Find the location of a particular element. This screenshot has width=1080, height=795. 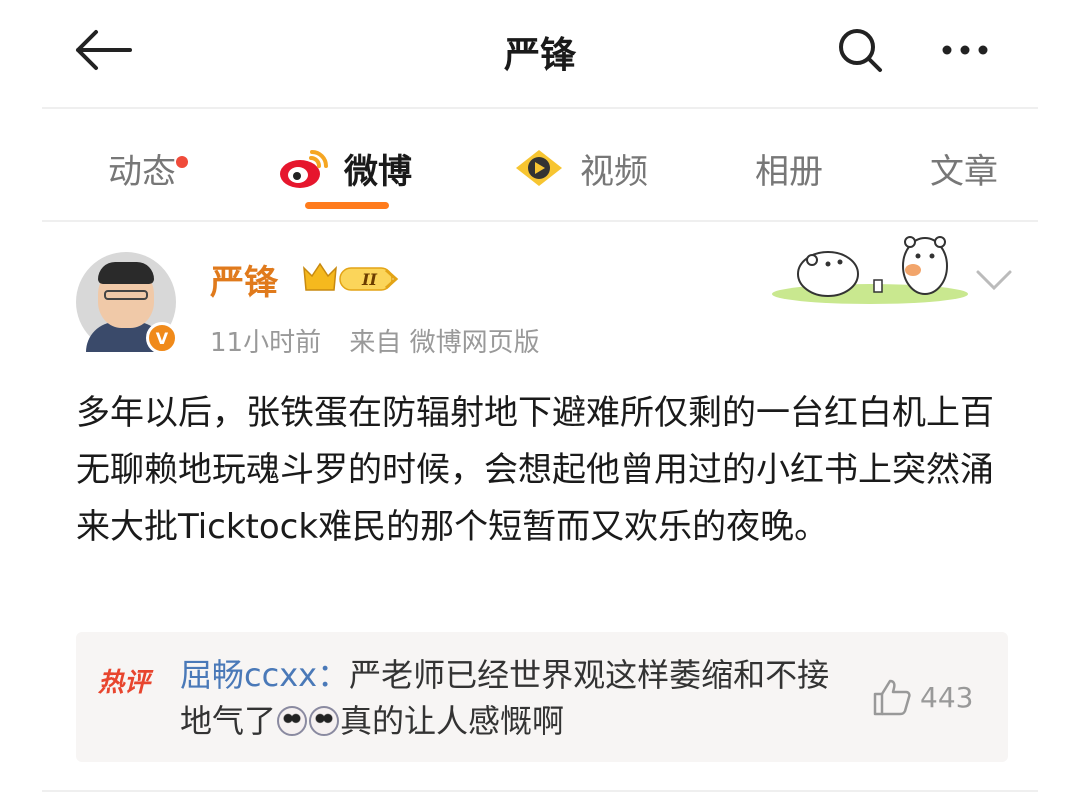

tab-label: 微博 is located at coordinates (378, 171).